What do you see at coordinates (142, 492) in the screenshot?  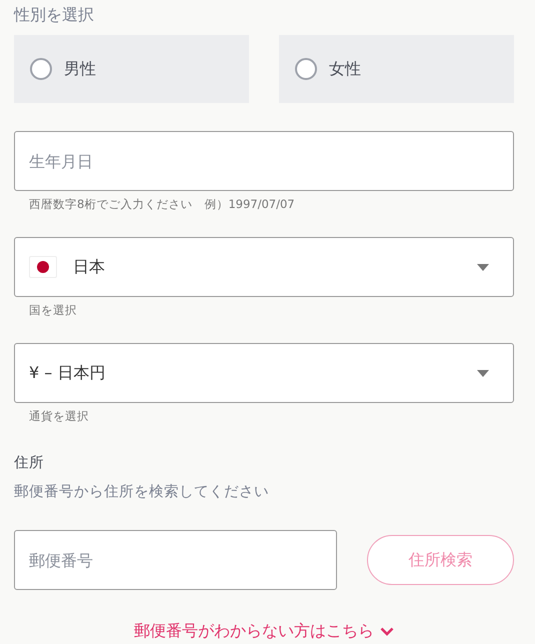 I see `address-description: 郵便番号から住所を検索してください` at bounding box center [142, 492].